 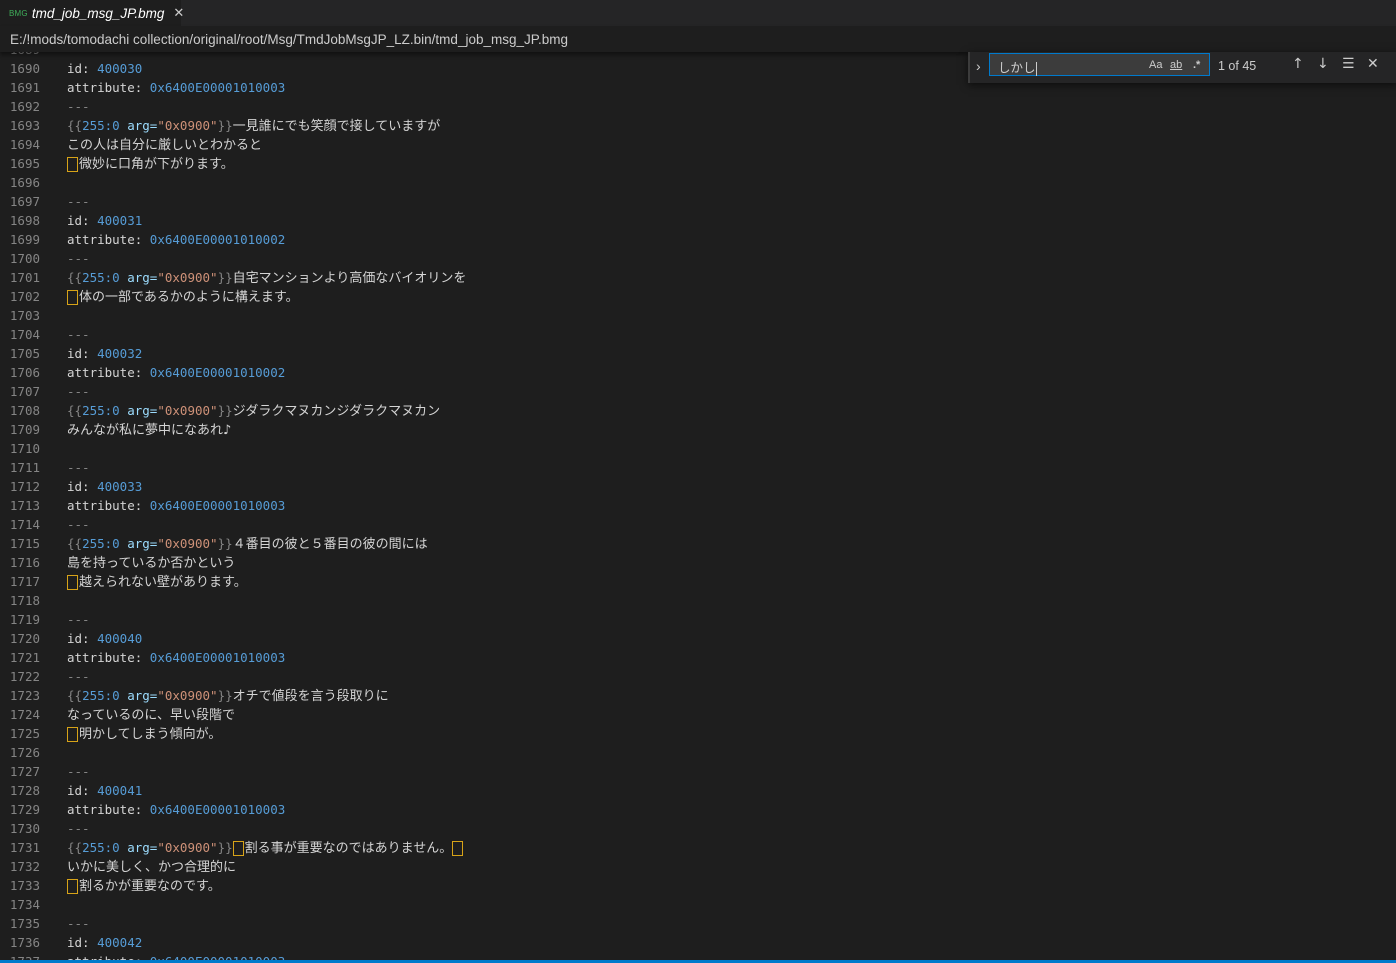 I want to click on line-number: 1708, so click(x=24, y=410).